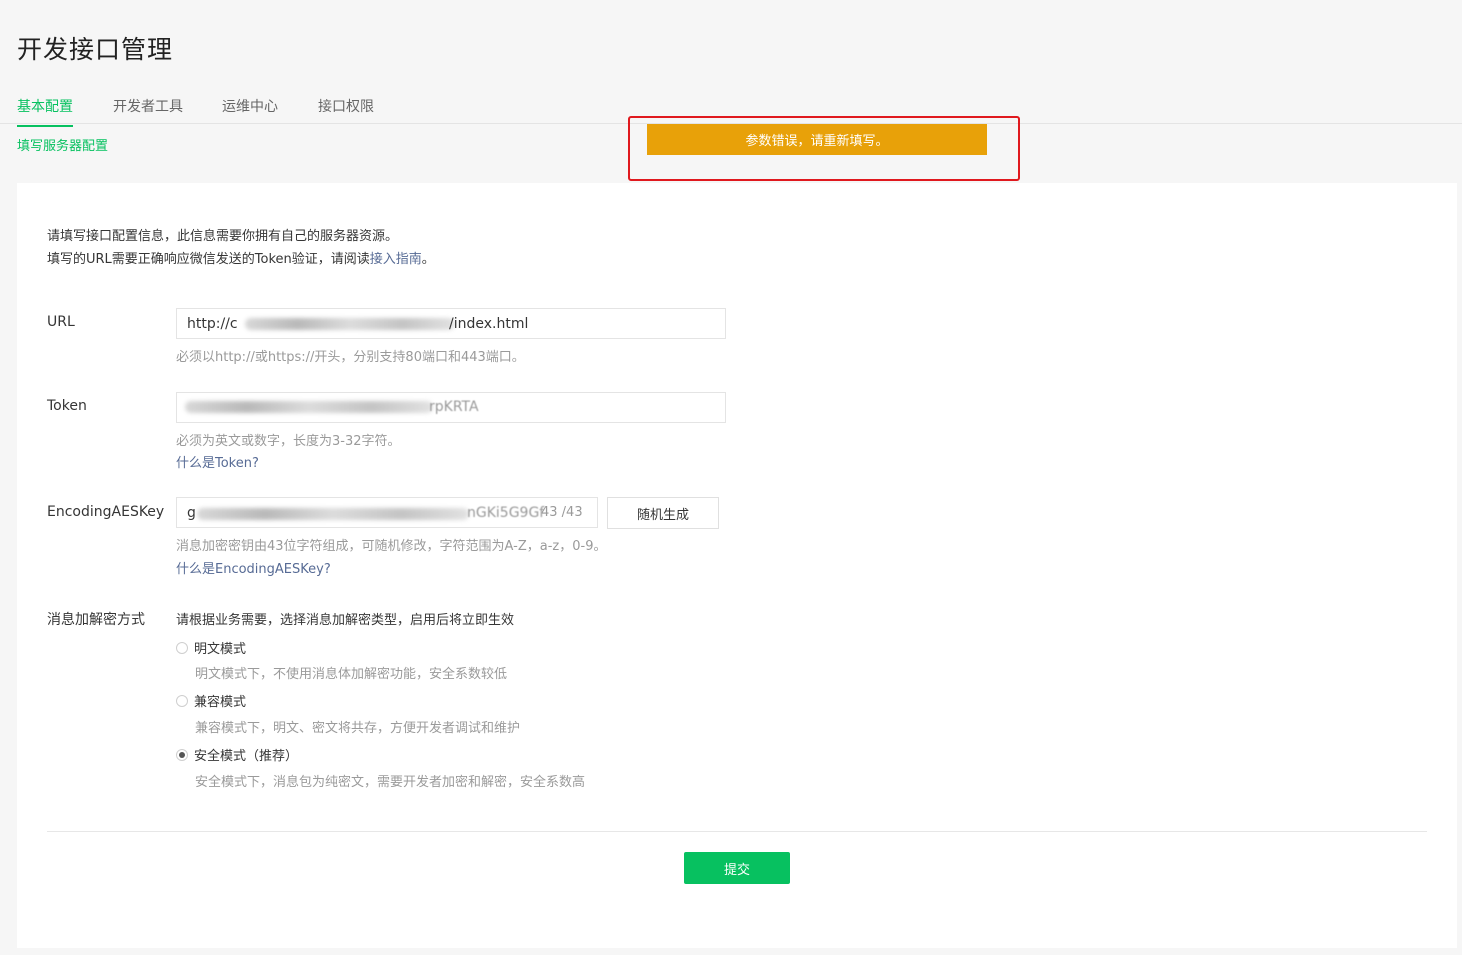 Image resolution: width=1462 pixels, height=955 pixels. What do you see at coordinates (390, 782) in the screenshot?
I see `secure-mode-desc: 安全模式下，消息包为纯密文，需要开发者加密和解密，安全系数高` at bounding box center [390, 782].